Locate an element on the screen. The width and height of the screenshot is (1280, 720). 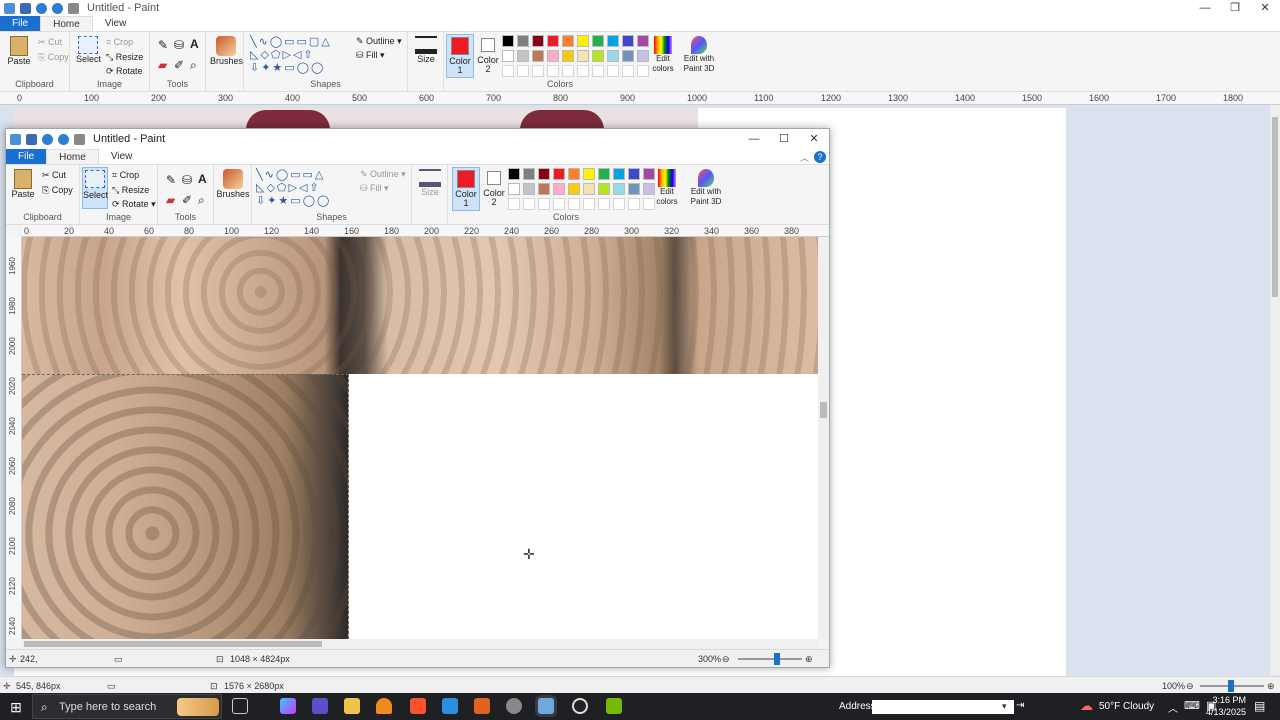
inner-zoom-in-button: ⊕ is located at coordinates (809, 659).